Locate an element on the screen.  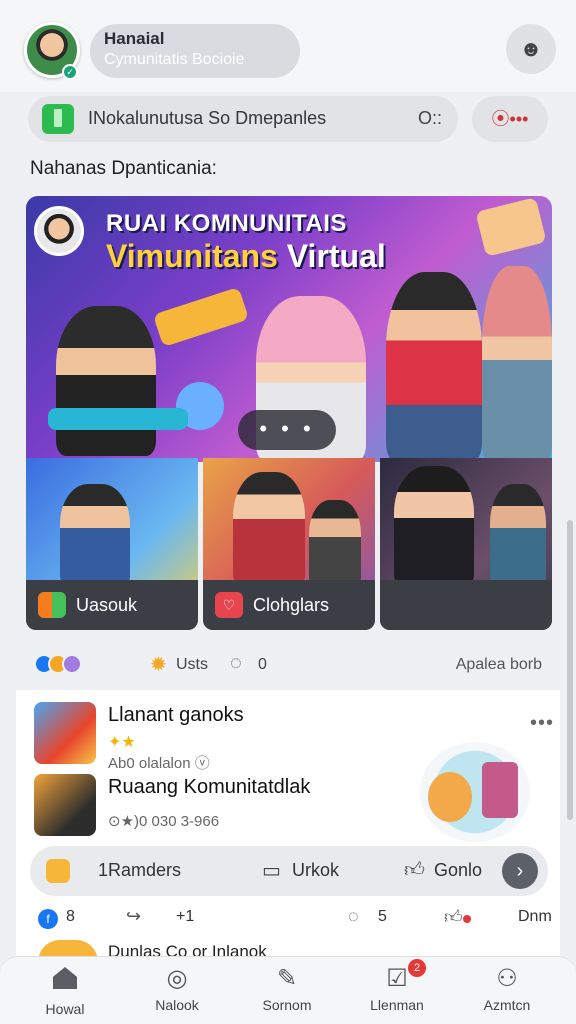
community-subtitle: Cymunitatis Bocioie is located at coordinates (174, 59).